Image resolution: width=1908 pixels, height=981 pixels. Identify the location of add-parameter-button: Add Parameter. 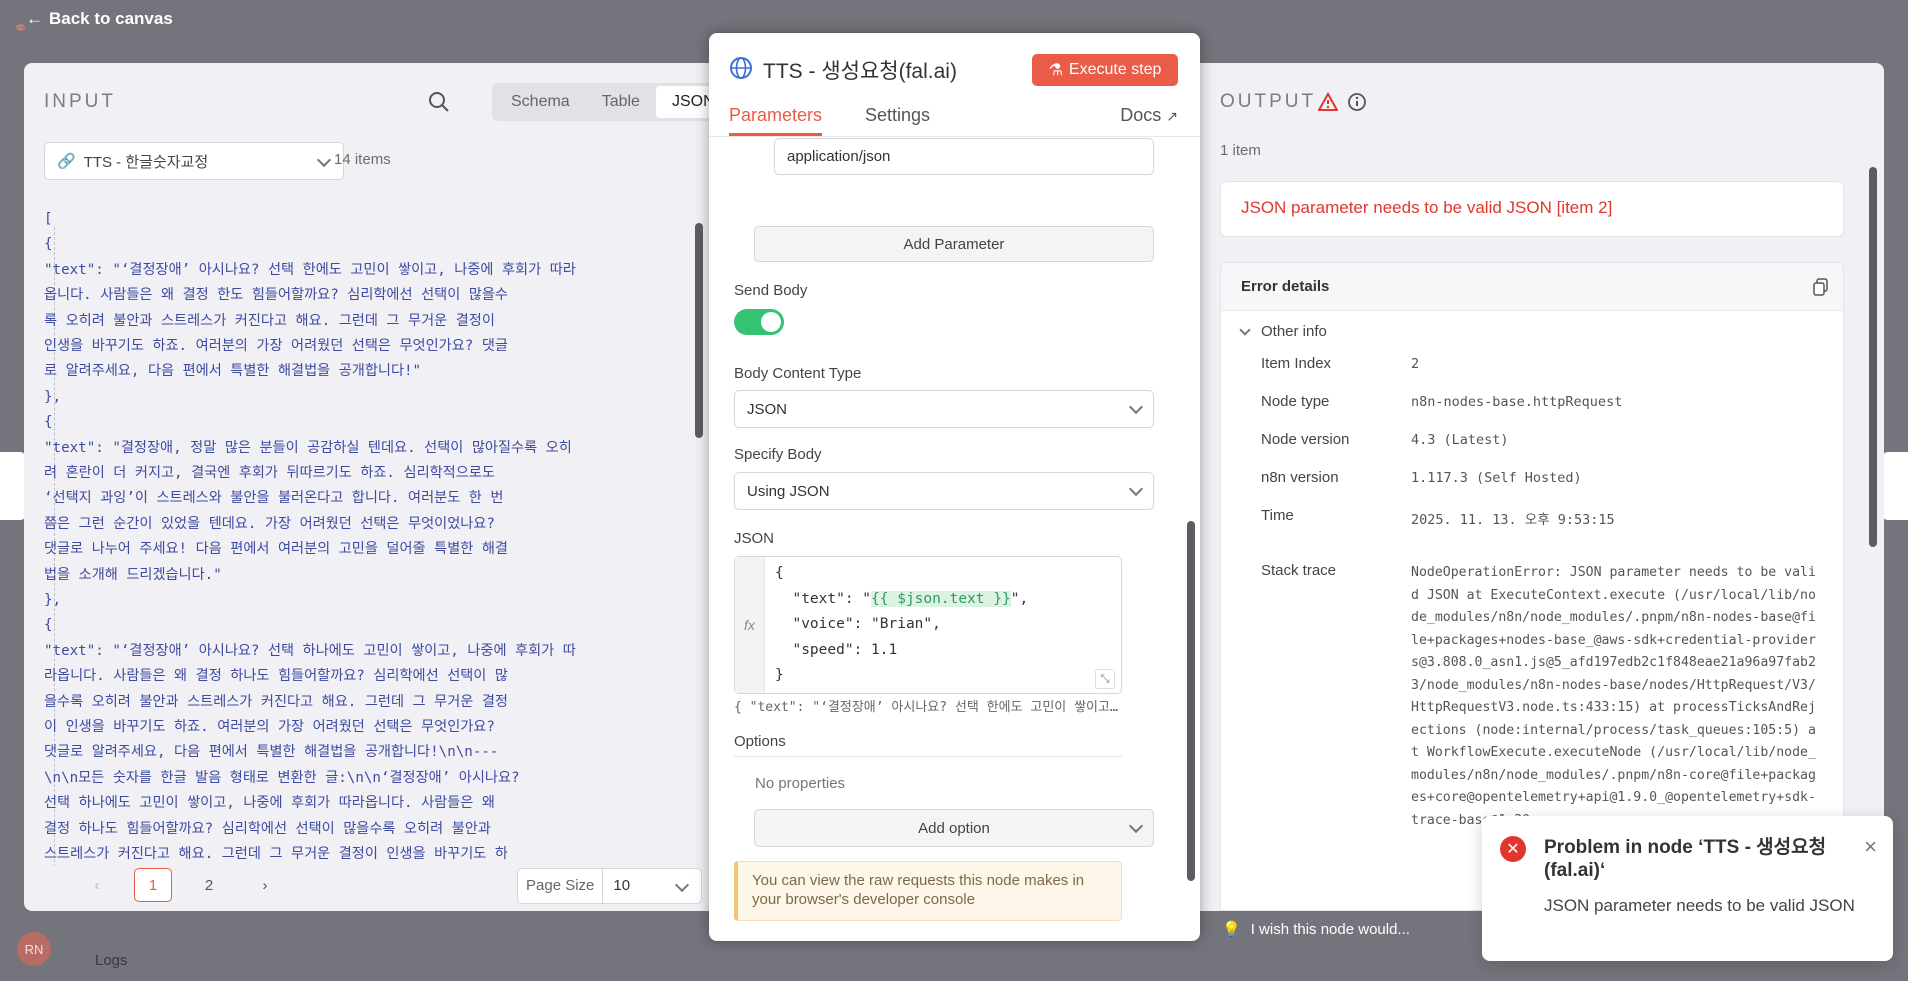
(954, 244).